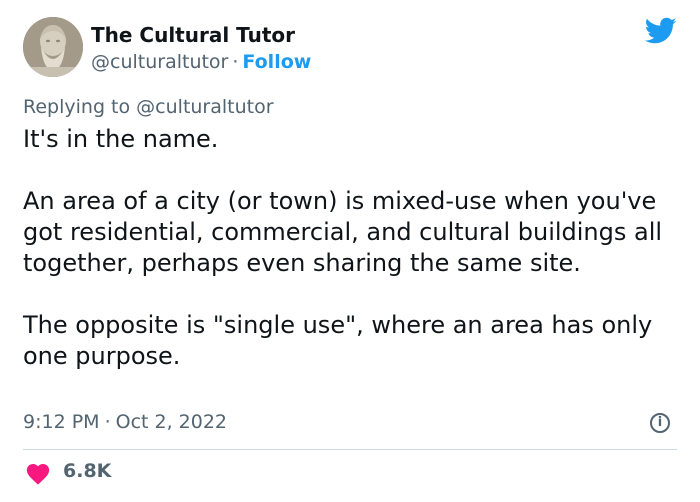  I want to click on bust-portrait-image, so click(53, 47).